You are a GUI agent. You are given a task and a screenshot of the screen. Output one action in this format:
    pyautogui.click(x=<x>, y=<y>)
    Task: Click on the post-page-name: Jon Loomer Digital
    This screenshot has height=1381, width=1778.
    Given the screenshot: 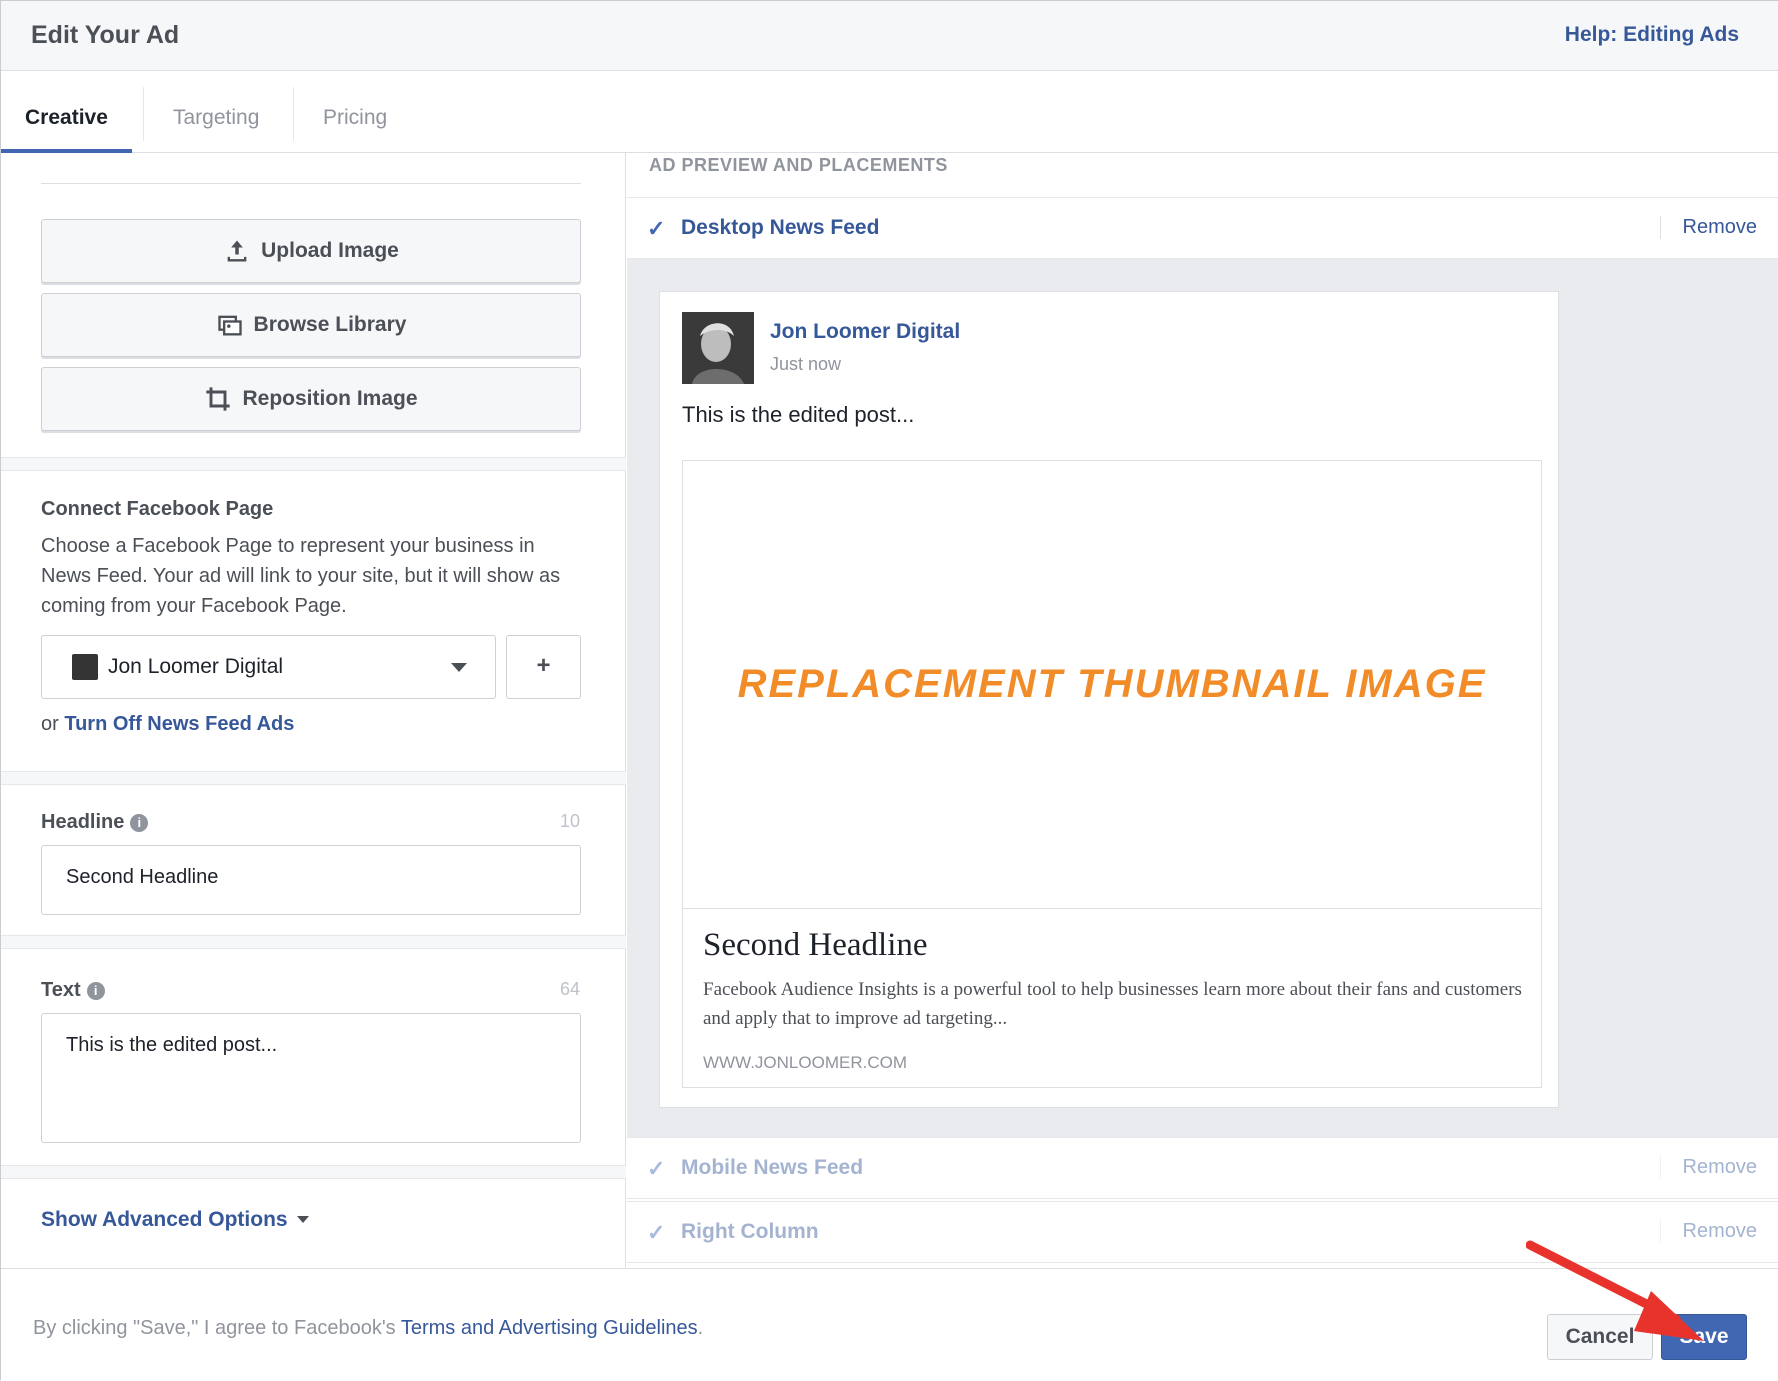 What is the action you would take?
    pyautogui.click(x=865, y=332)
    